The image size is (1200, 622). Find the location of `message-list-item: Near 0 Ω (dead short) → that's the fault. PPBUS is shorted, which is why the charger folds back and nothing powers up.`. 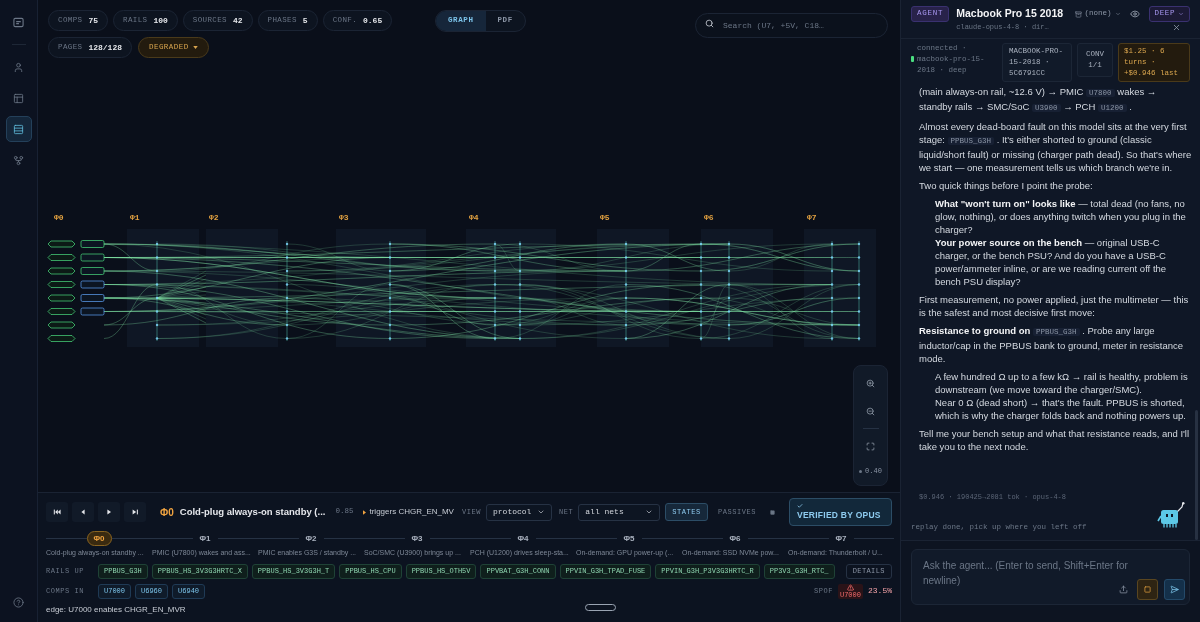

message-list-item: Near 0 Ω (dead short) → that's the fault. PPBUS is shorted, which is why the charger folds back and nothing powers up. is located at coordinates (1061, 409).